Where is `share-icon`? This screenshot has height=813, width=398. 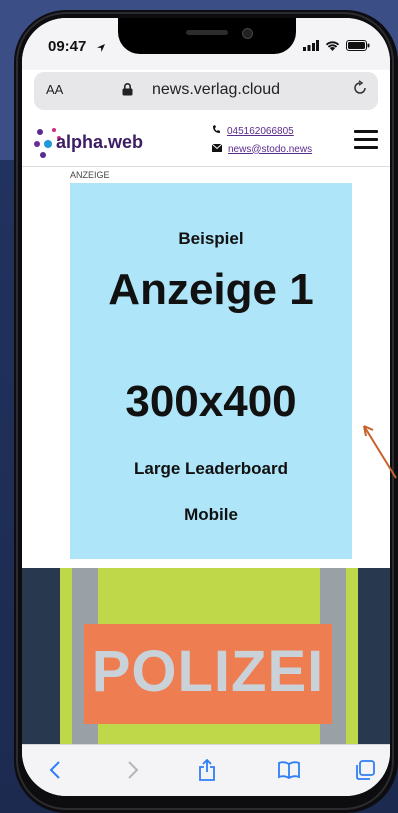
share-icon is located at coordinates (207, 770).